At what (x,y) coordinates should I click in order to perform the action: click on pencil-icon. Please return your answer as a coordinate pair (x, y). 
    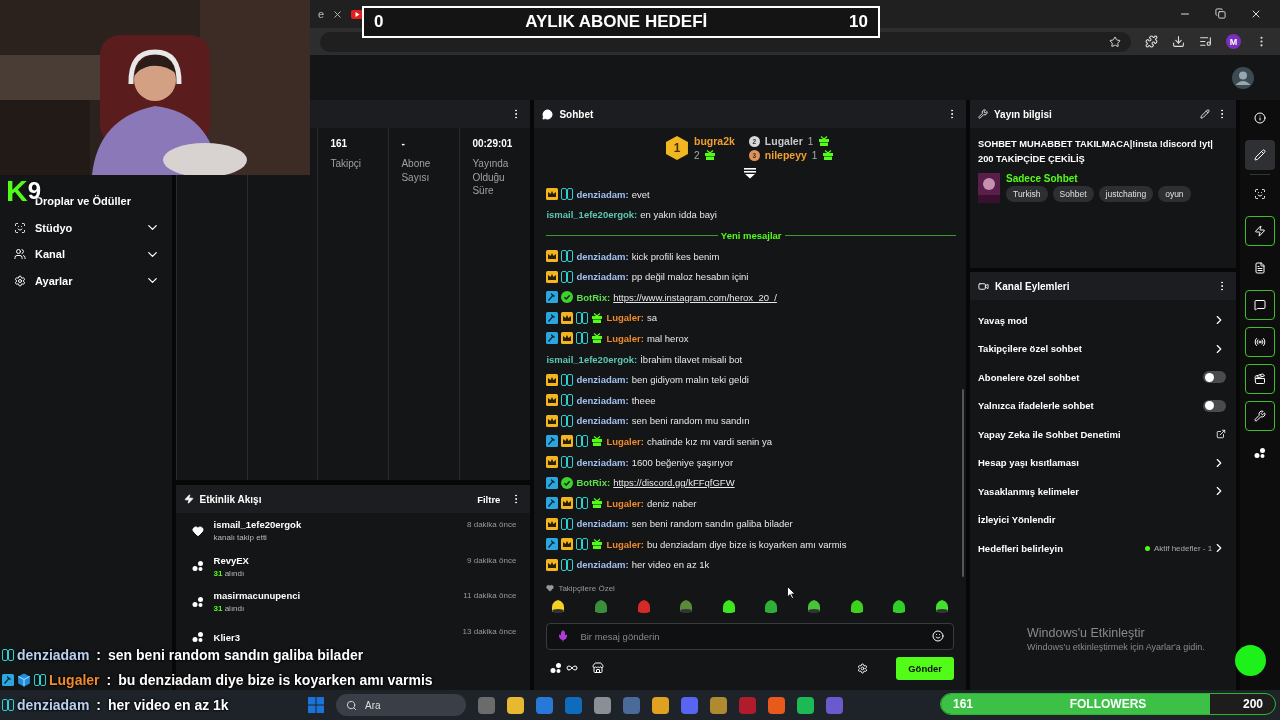
    Looking at the image, I should click on (1205, 114).